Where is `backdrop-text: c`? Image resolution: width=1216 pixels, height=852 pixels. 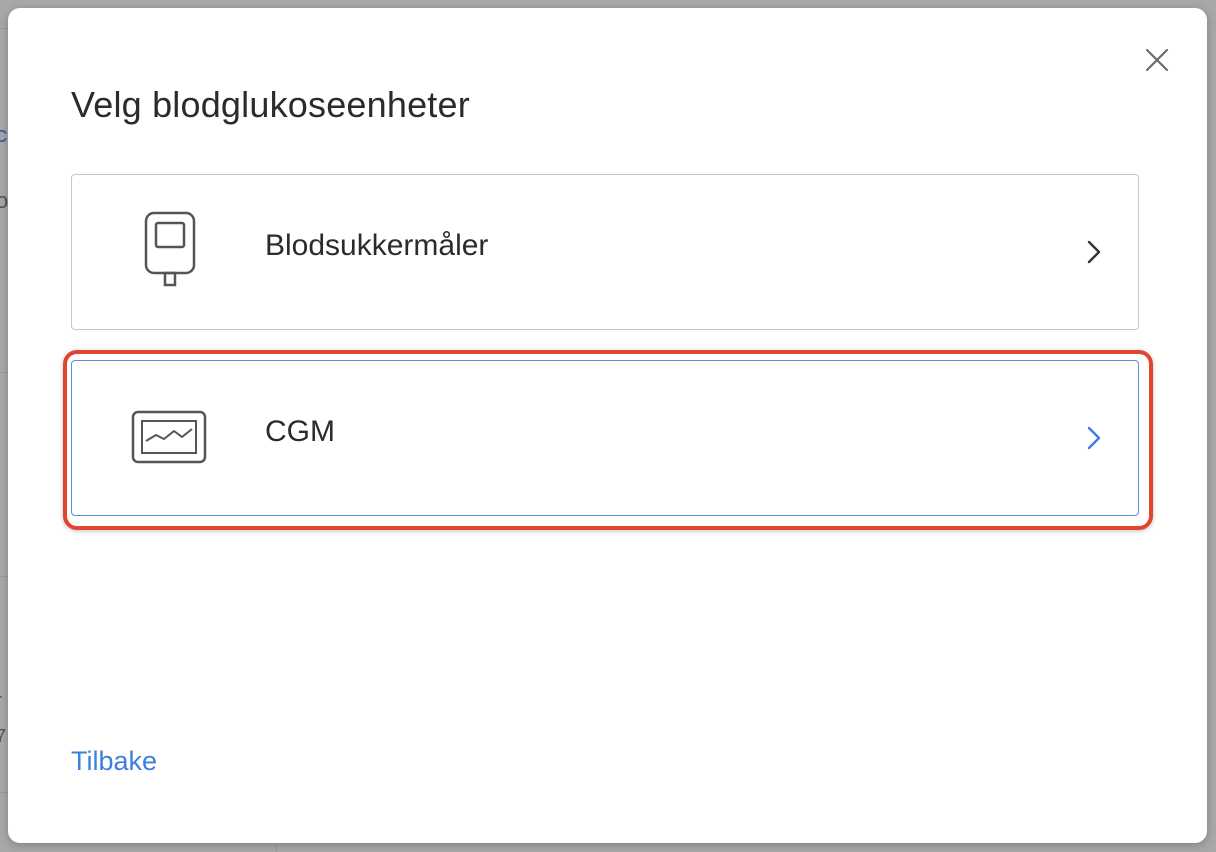
backdrop-text: c is located at coordinates (3, 134).